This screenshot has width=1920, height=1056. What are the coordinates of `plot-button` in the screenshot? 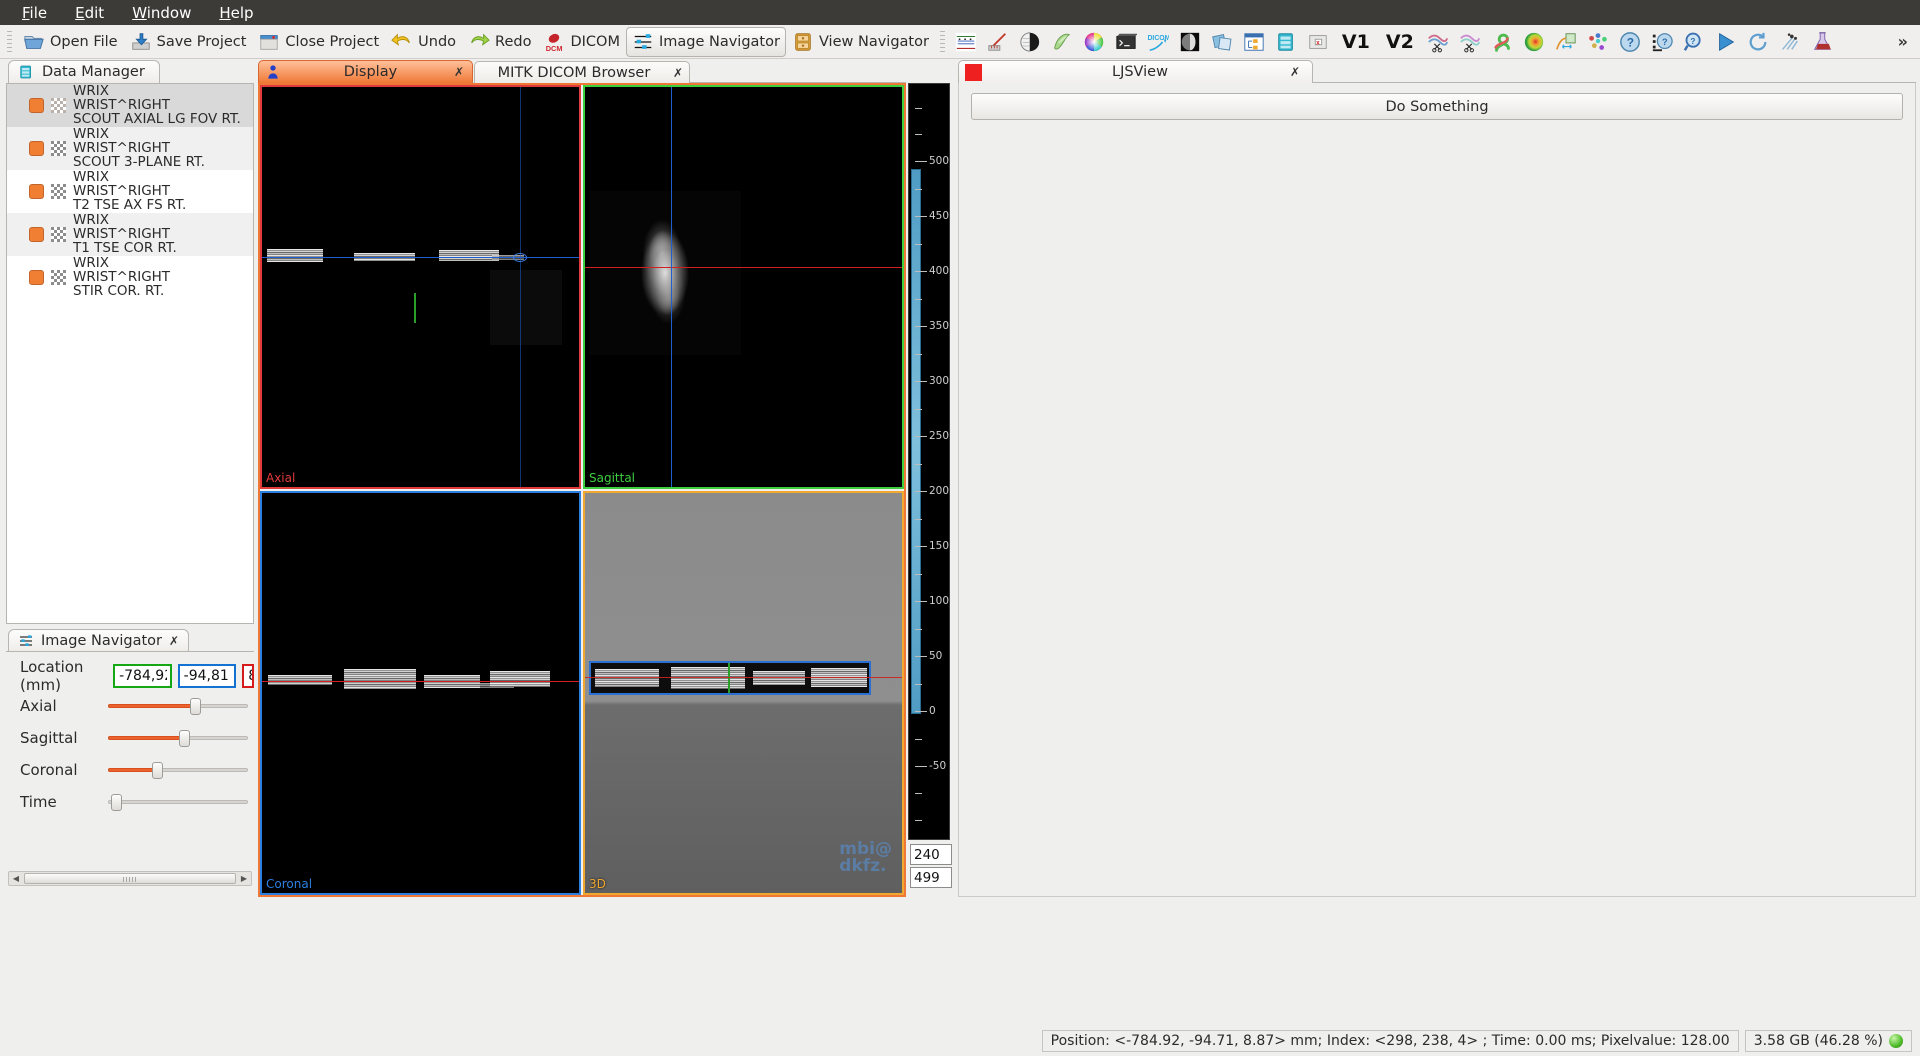 It's located at (1566, 42).